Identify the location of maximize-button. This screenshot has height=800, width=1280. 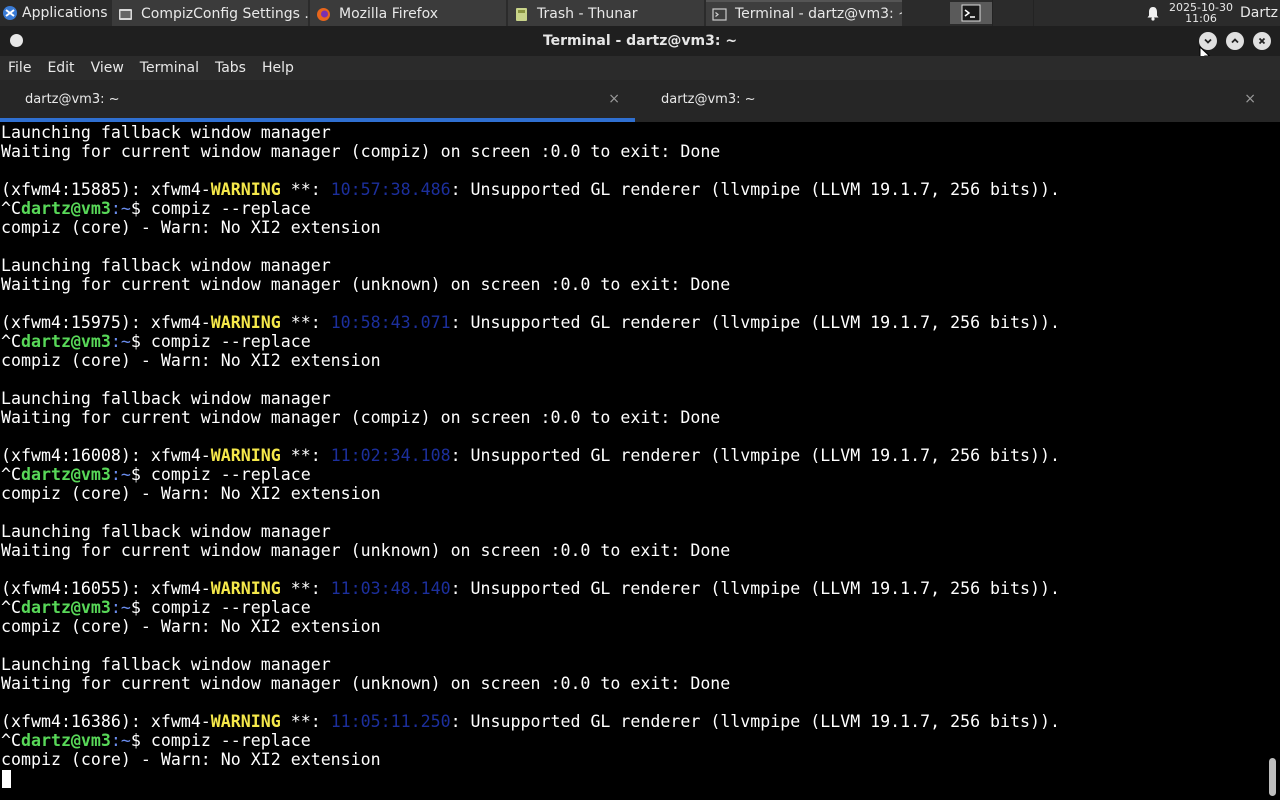
(1235, 41).